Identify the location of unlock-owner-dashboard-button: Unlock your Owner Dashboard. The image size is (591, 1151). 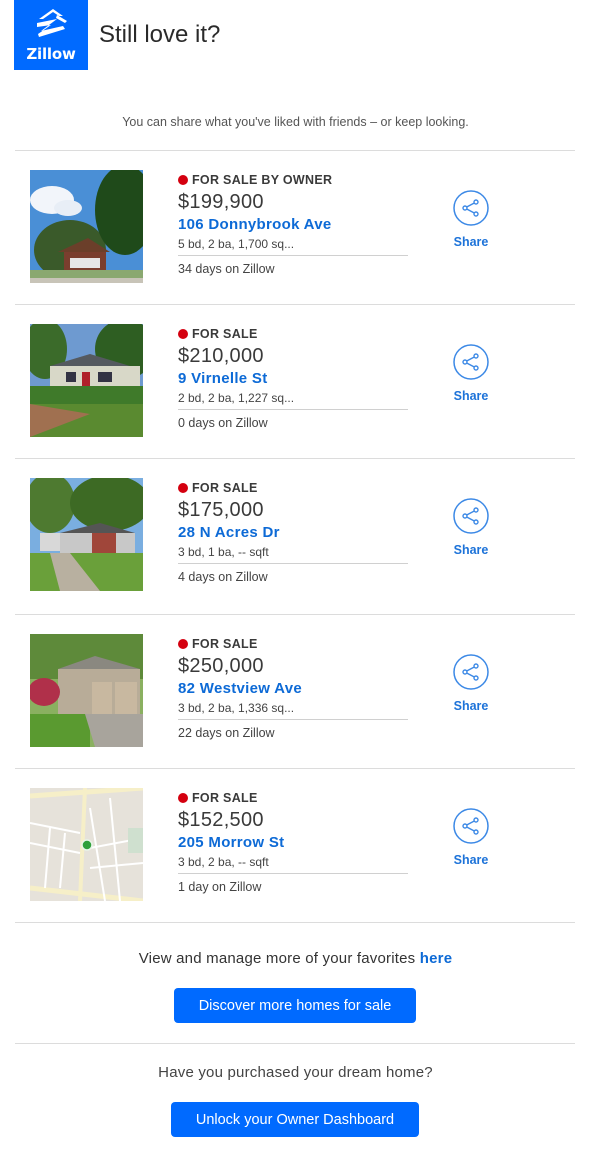
(295, 1119).